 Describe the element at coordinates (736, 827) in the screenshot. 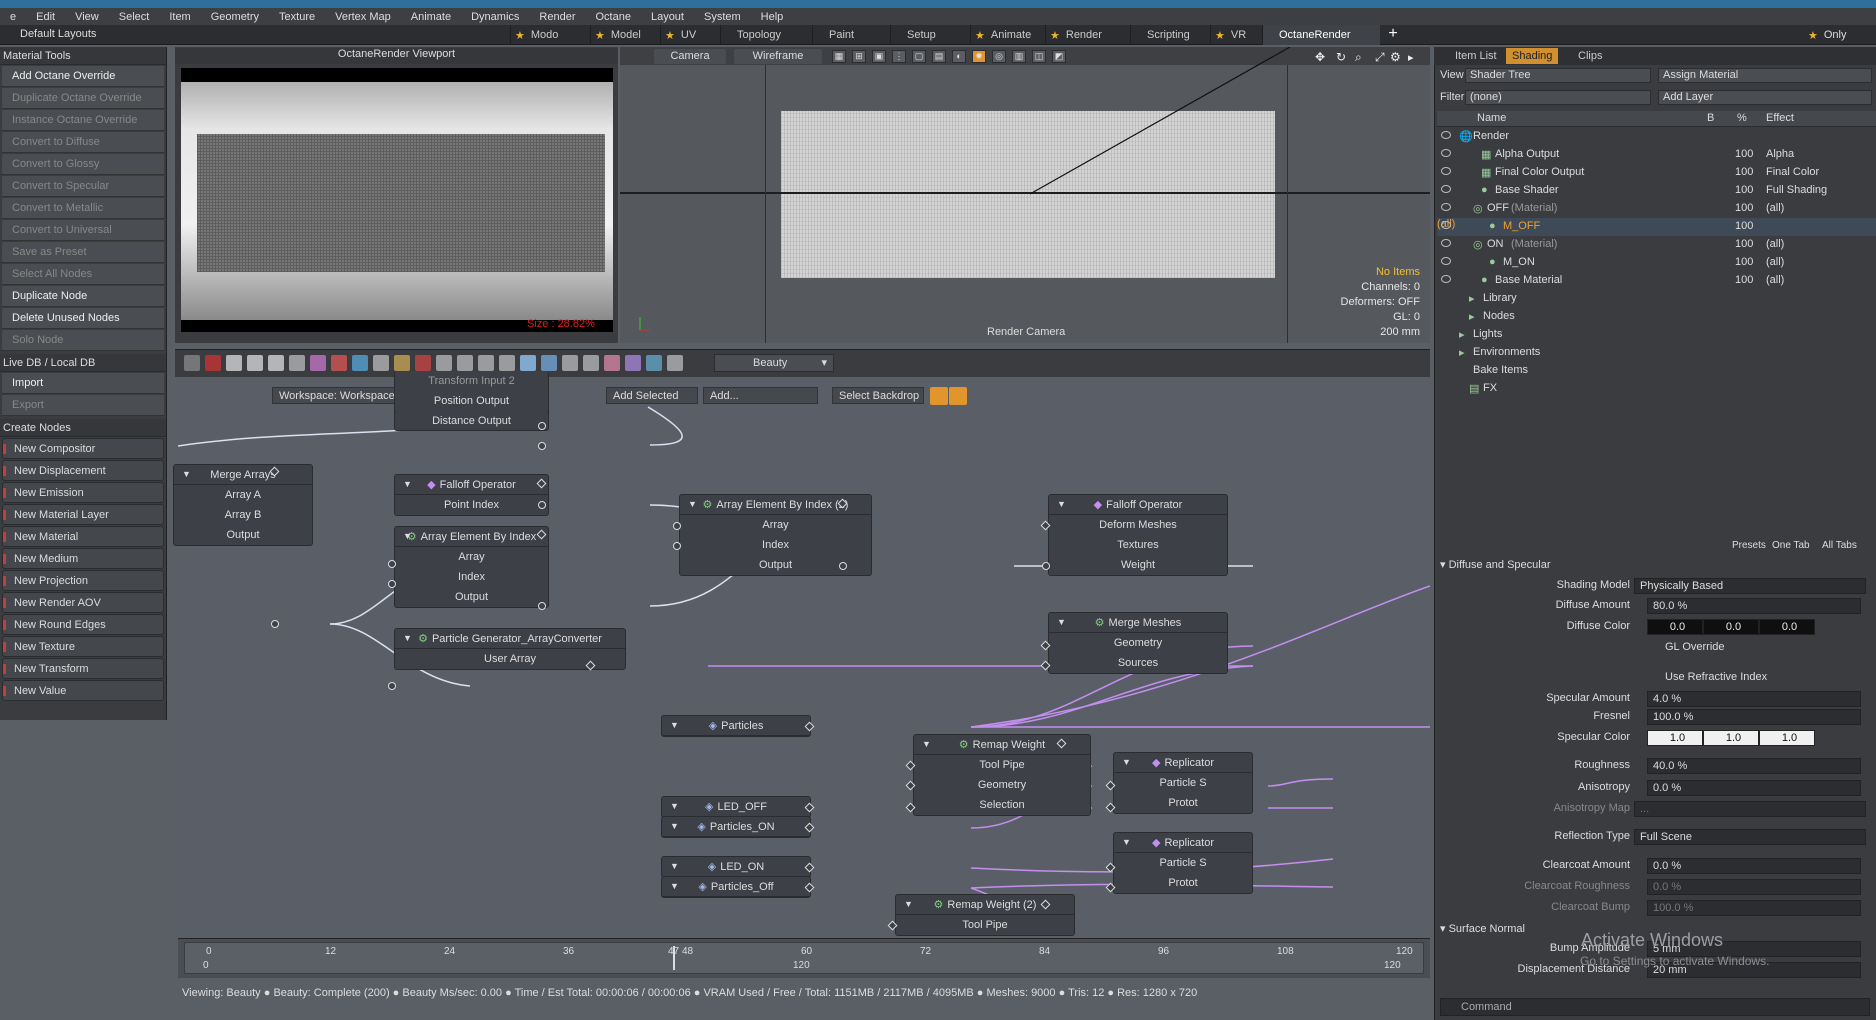

I see `particles-on-node: ▼ ◈ Particles_ON` at that location.